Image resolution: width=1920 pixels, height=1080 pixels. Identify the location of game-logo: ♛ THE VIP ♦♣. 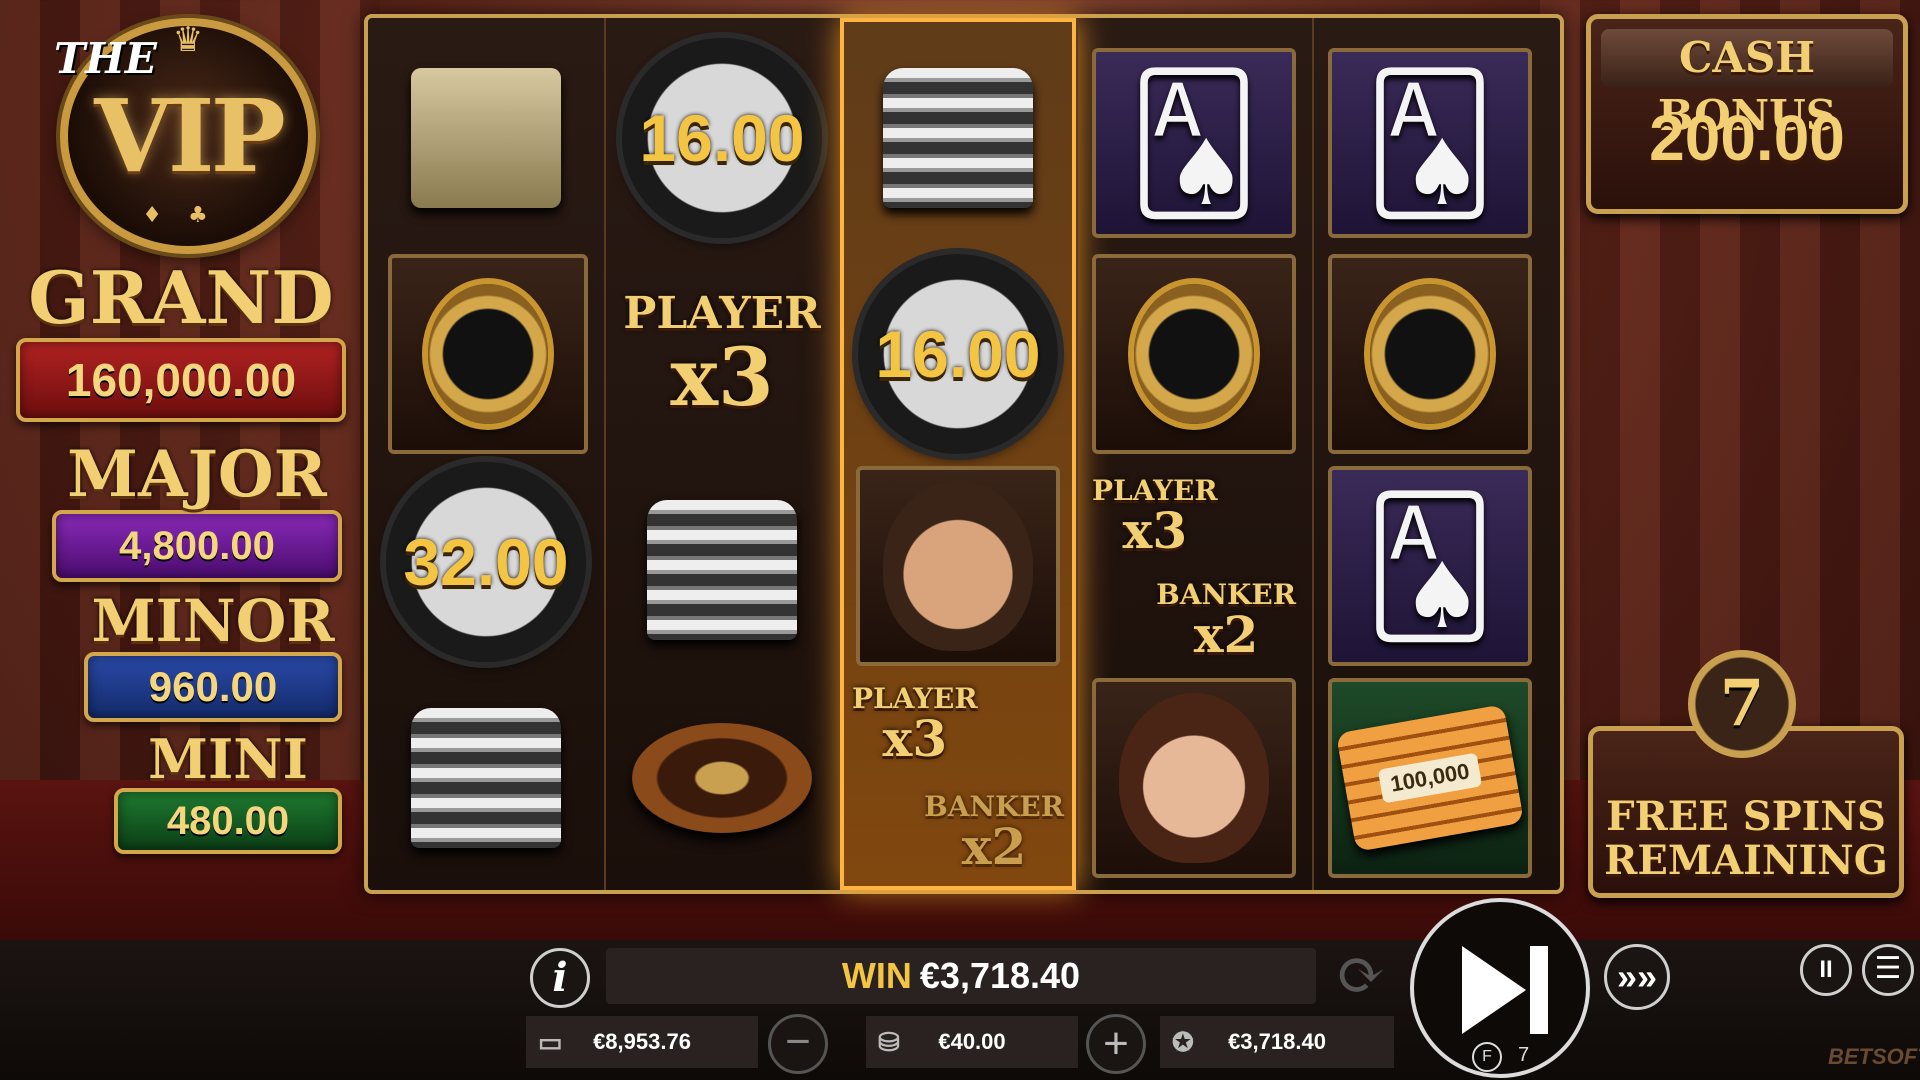
(185, 136).